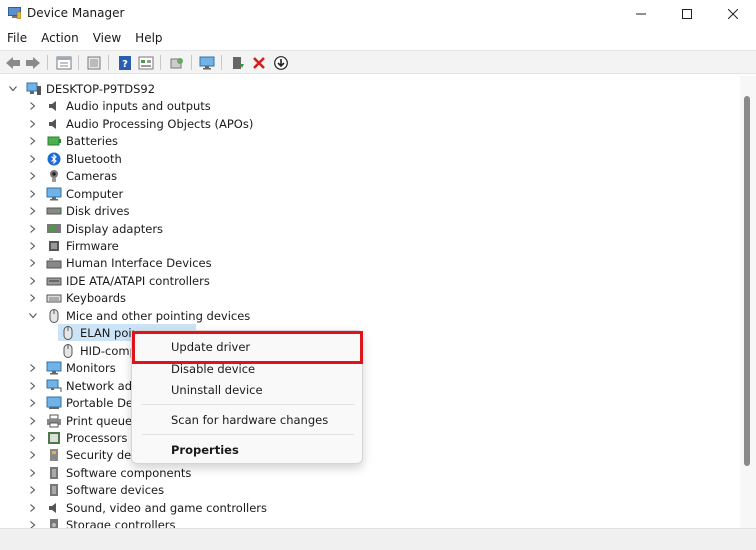 Image resolution: width=756 pixels, height=550 pixels. I want to click on device-list-button, so click(94, 62).